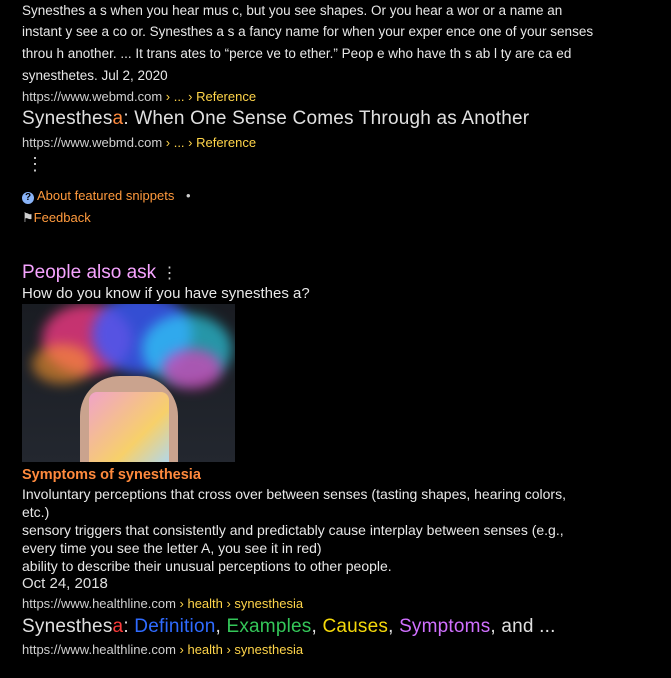 The width and height of the screenshot is (671, 678). What do you see at coordinates (166, 293) in the screenshot?
I see `paa-question: How do you know if you have synesthes a?` at bounding box center [166, 293].